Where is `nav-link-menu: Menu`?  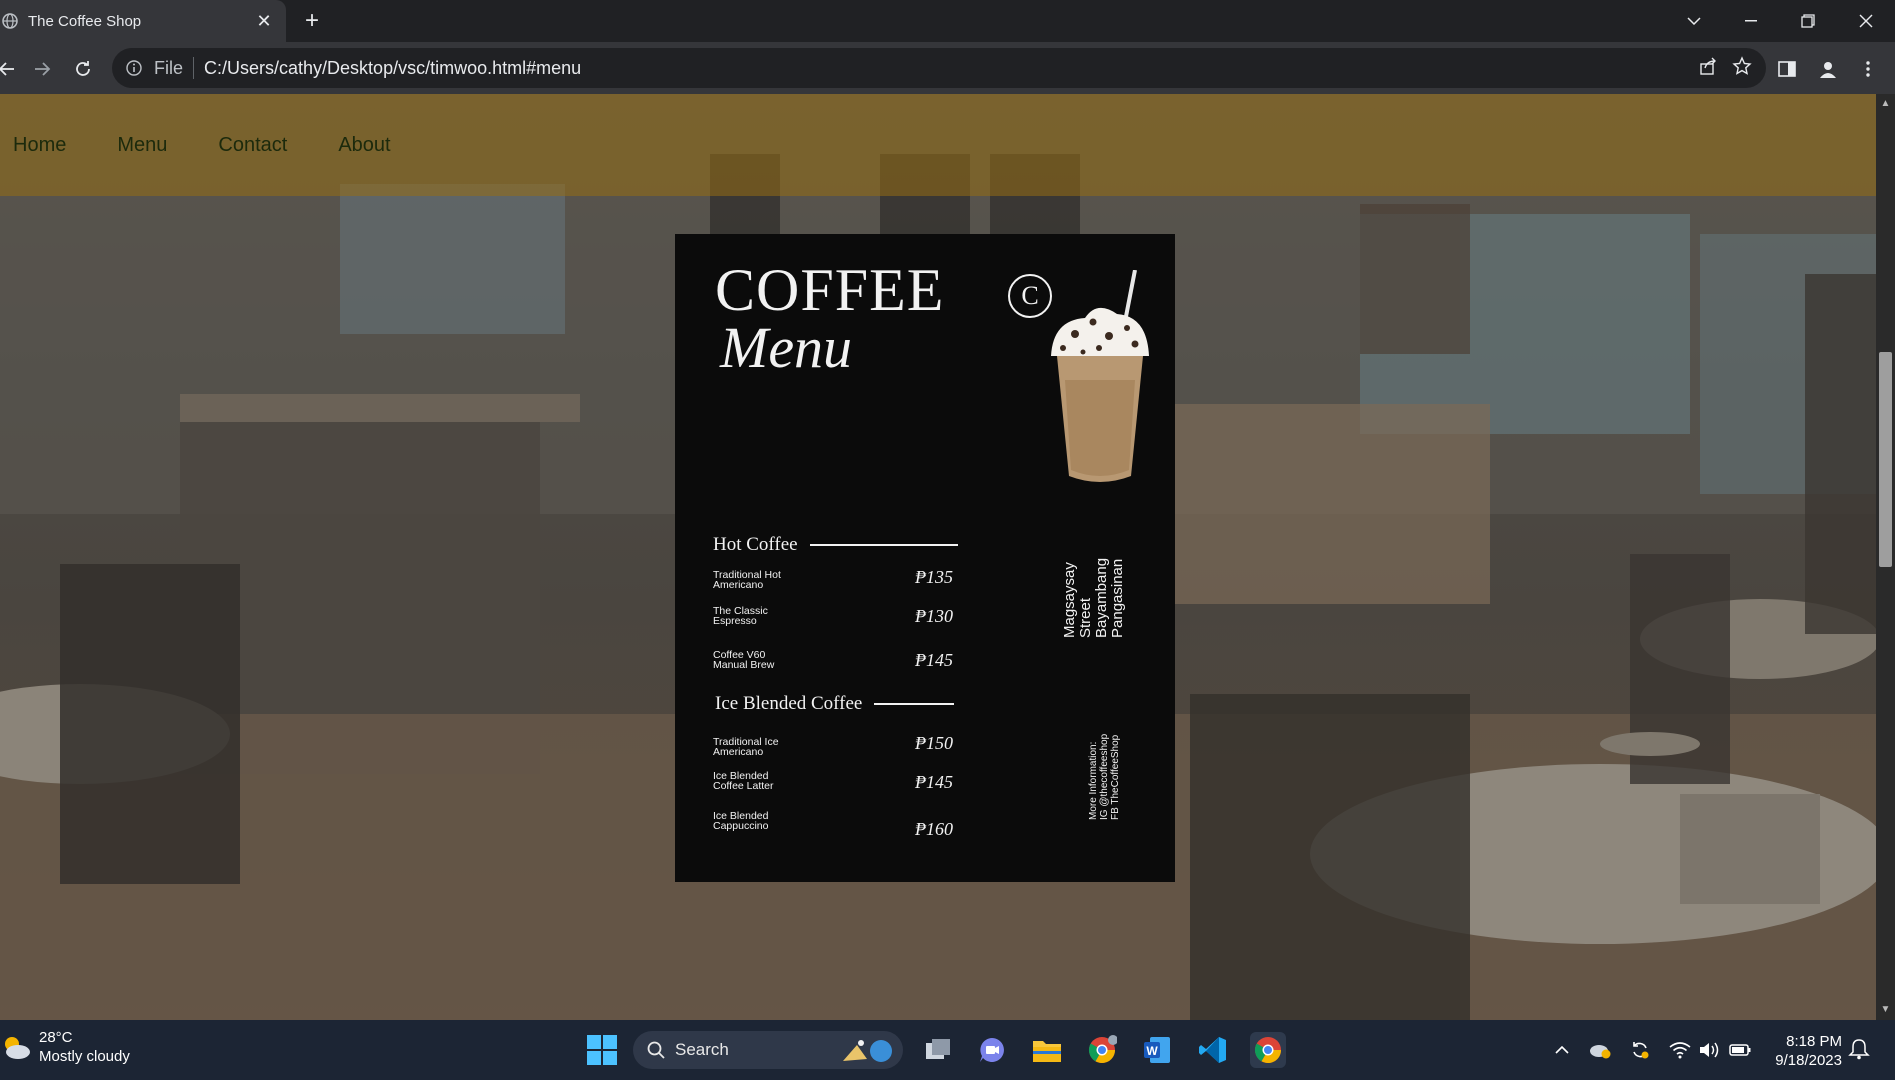
nav-link-menu: Menu is located at coordinates (142, 145).